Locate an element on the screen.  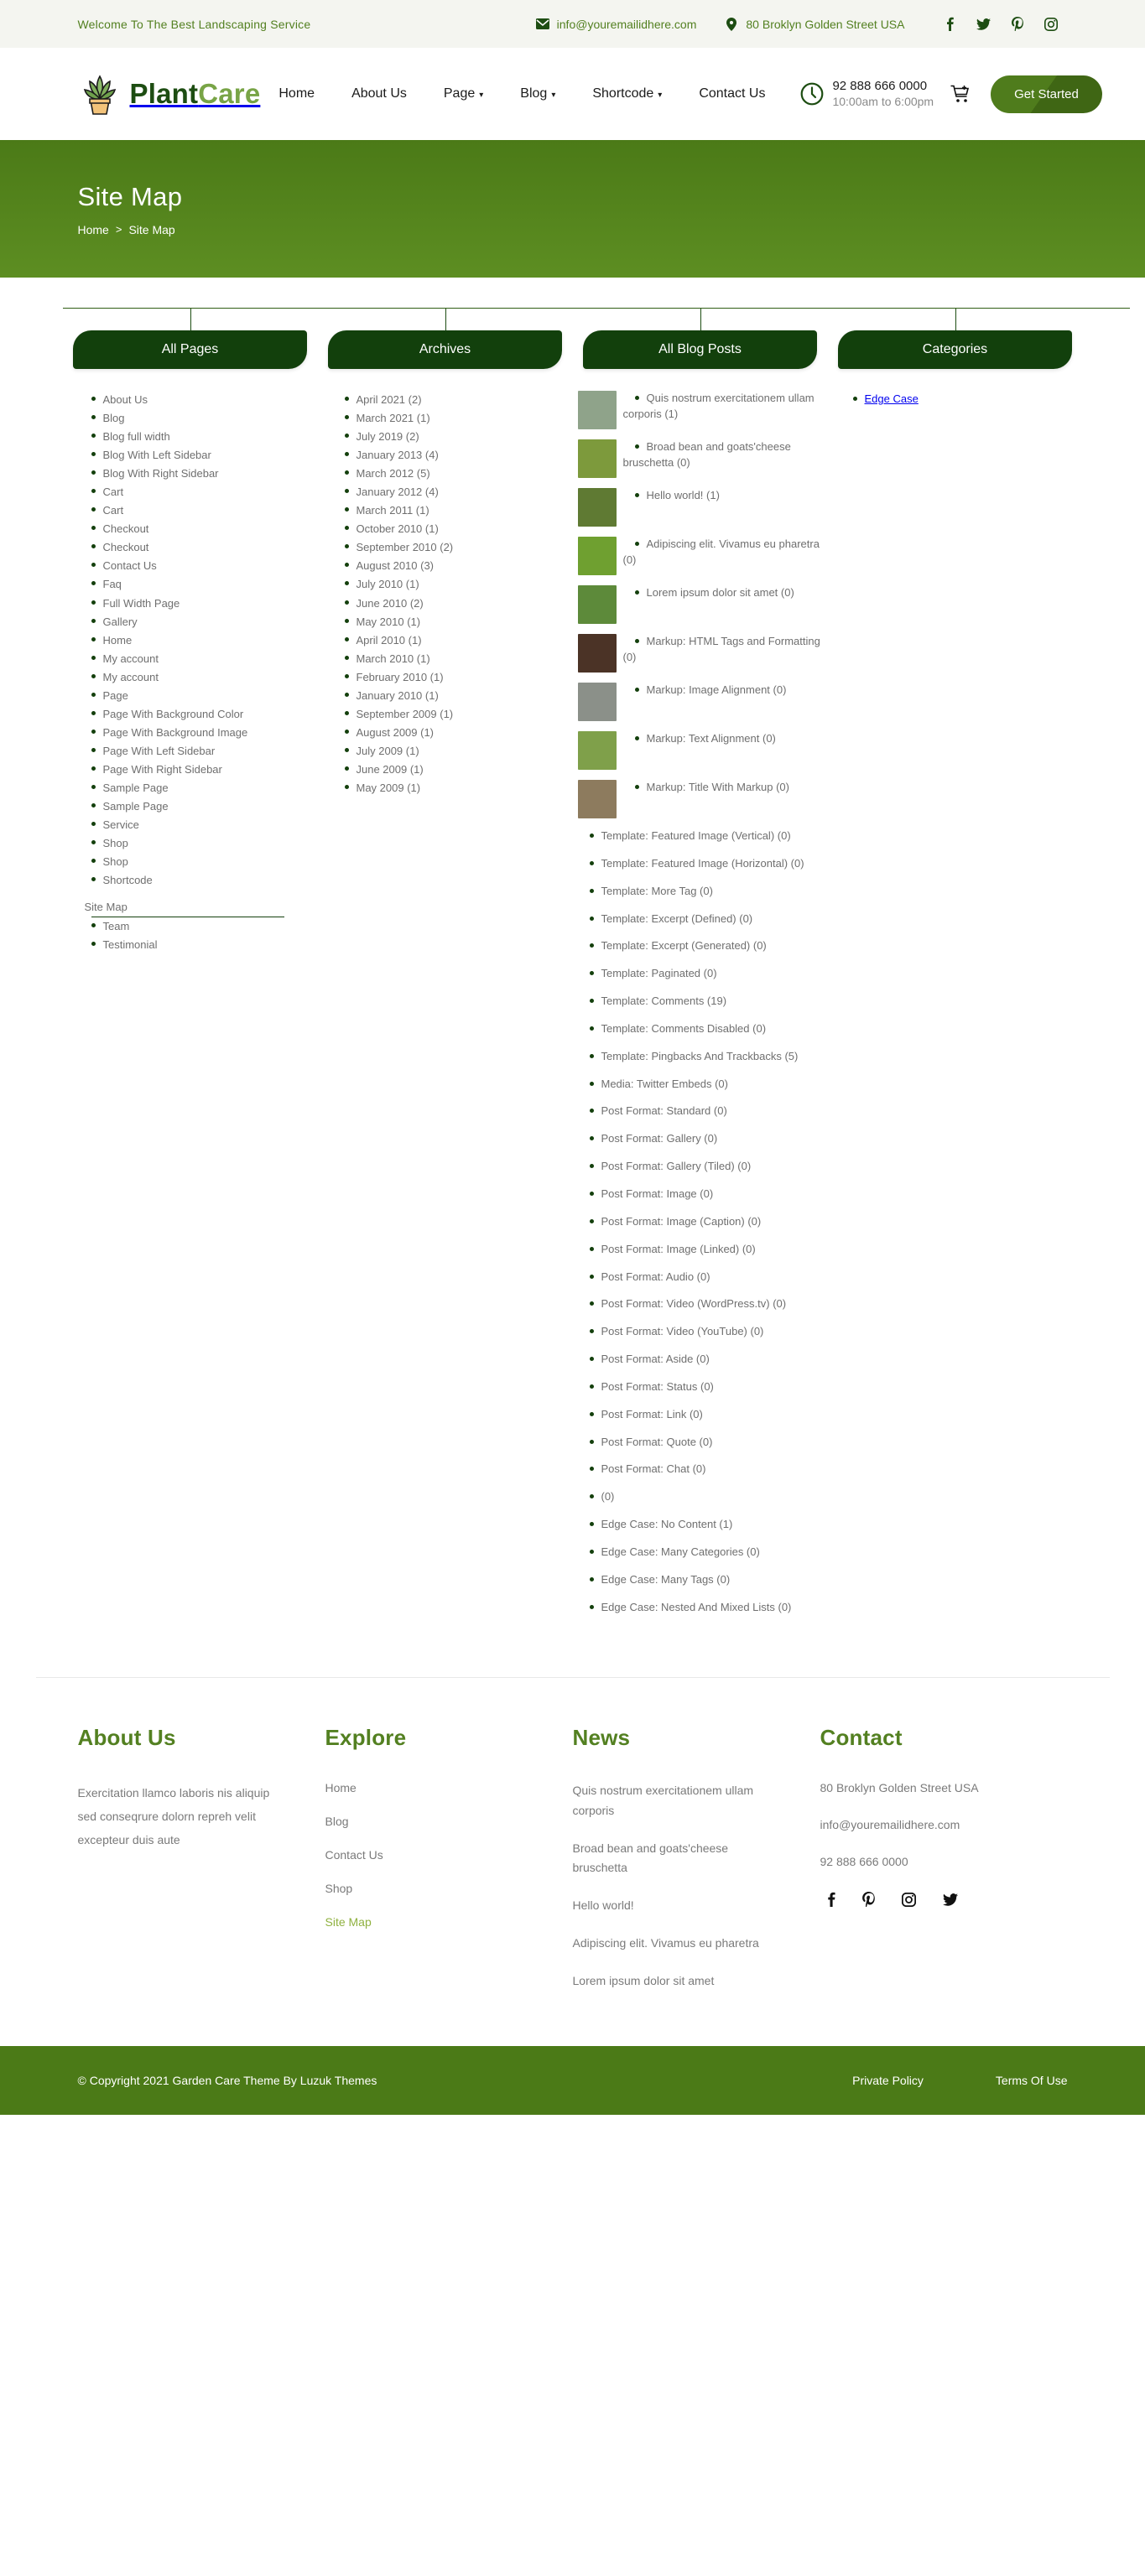
list-item-link: Shop is located at coordinates (115, 843).